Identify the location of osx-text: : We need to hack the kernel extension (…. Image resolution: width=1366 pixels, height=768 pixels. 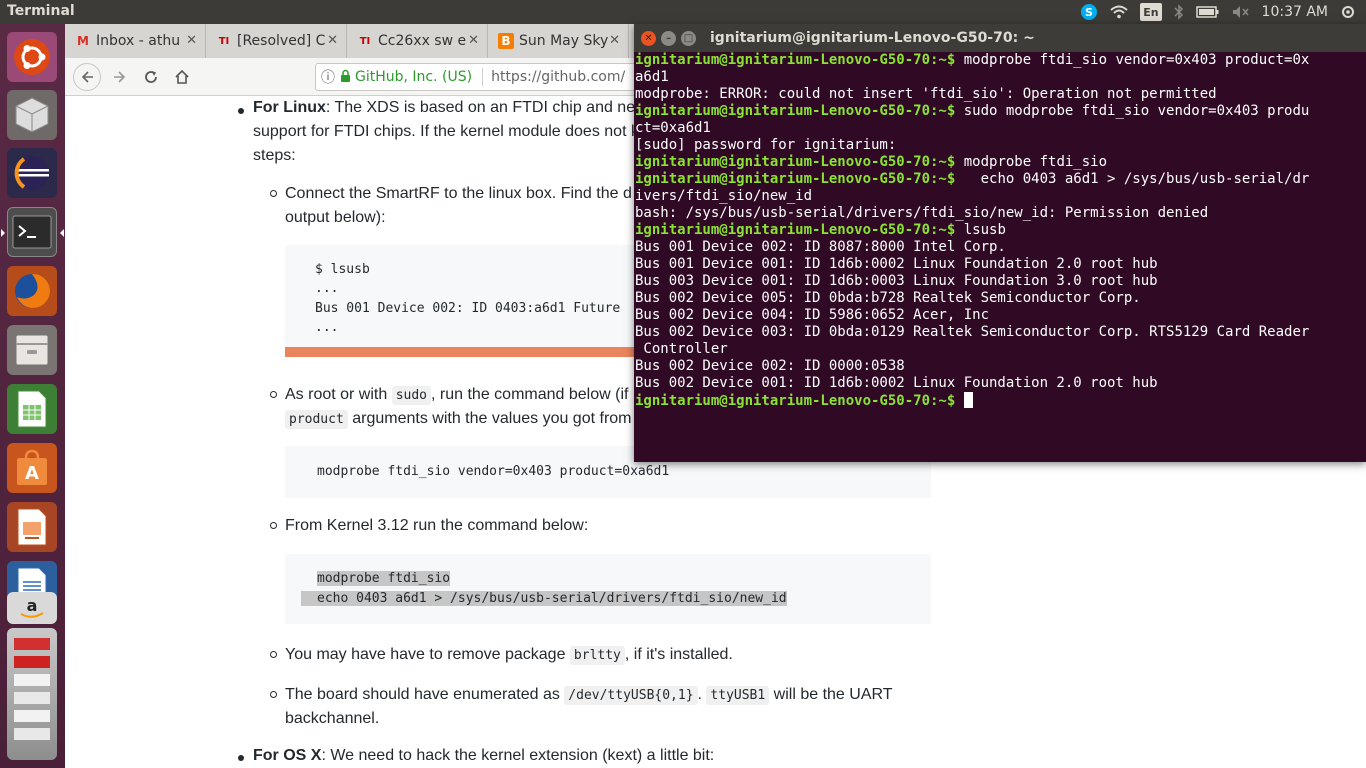
(518, 755).